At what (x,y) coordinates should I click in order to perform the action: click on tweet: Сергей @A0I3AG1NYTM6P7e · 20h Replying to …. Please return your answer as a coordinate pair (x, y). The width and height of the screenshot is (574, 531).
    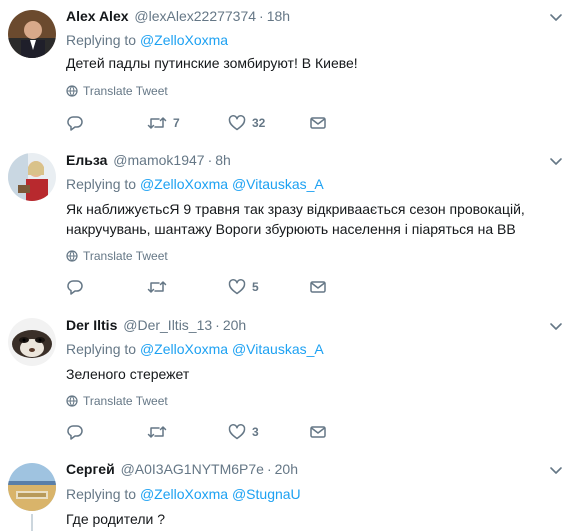
    Looking at the image, I should click on (287, 492).